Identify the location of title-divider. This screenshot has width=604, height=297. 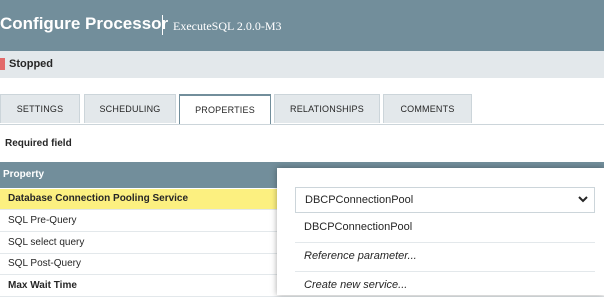
(162, 25).